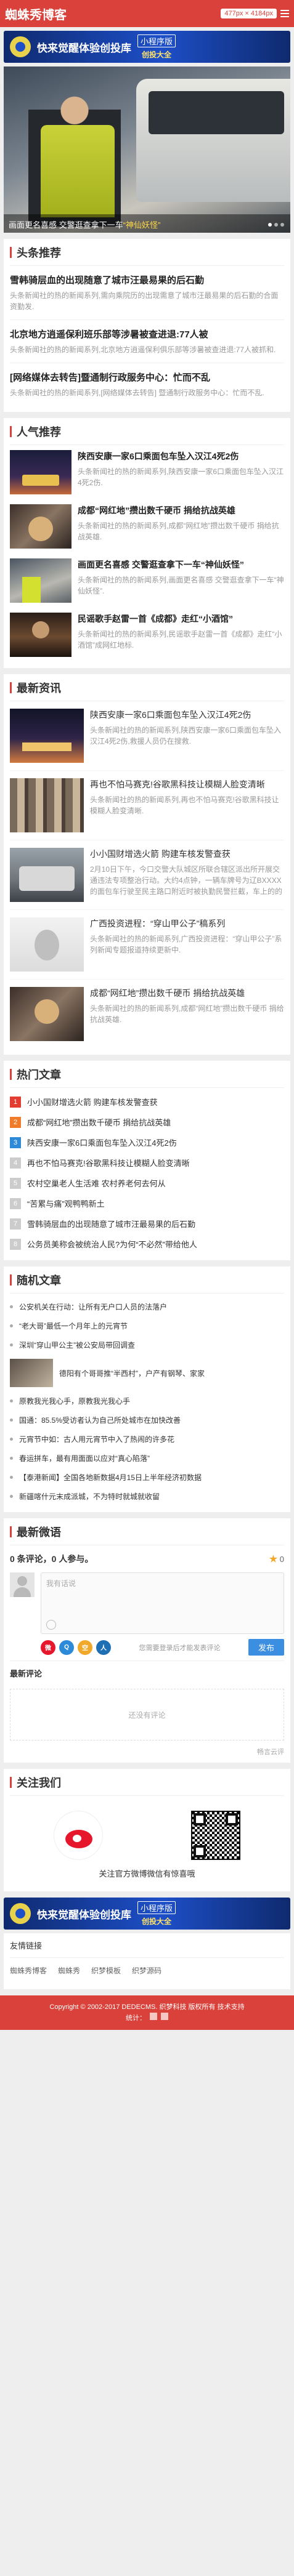 The width and height of the screenshot is (294, 2576). What do you see at coordinates (181, 456) in the screenshot?
I see `popular-item-title: 陕西安康一家6口乘面包车坠入汉江4死2伤` at bounding box center [181, 456].